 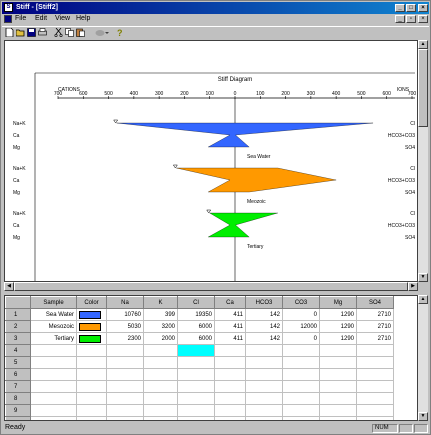 What do you see at coordinates (58, 32) in the screenshot?
I see `cut-icon` at bounding box center [58, 32].